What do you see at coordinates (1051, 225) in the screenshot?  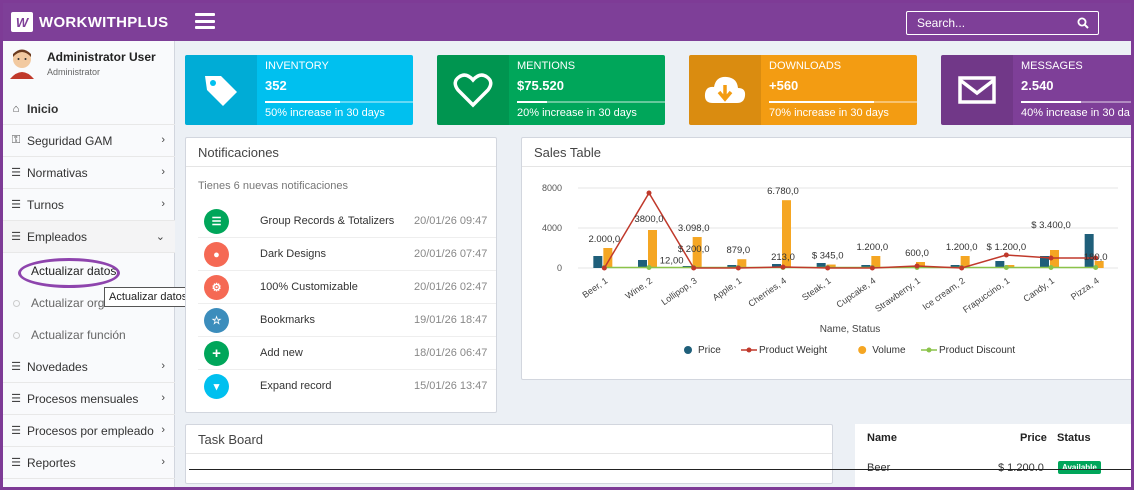 I see `data-label: $ 3.400,0` at bounding box center [1051, 225].